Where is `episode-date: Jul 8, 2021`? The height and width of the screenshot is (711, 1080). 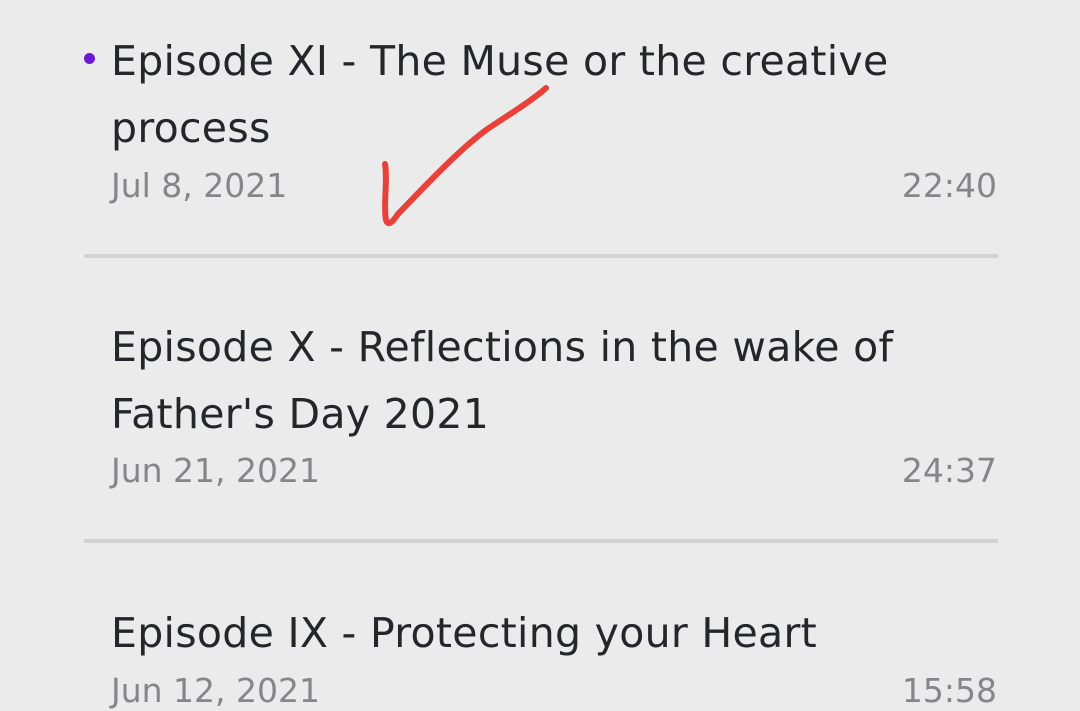 episode-date: Jul 8, 2021 is located at coordinates (199, 185).